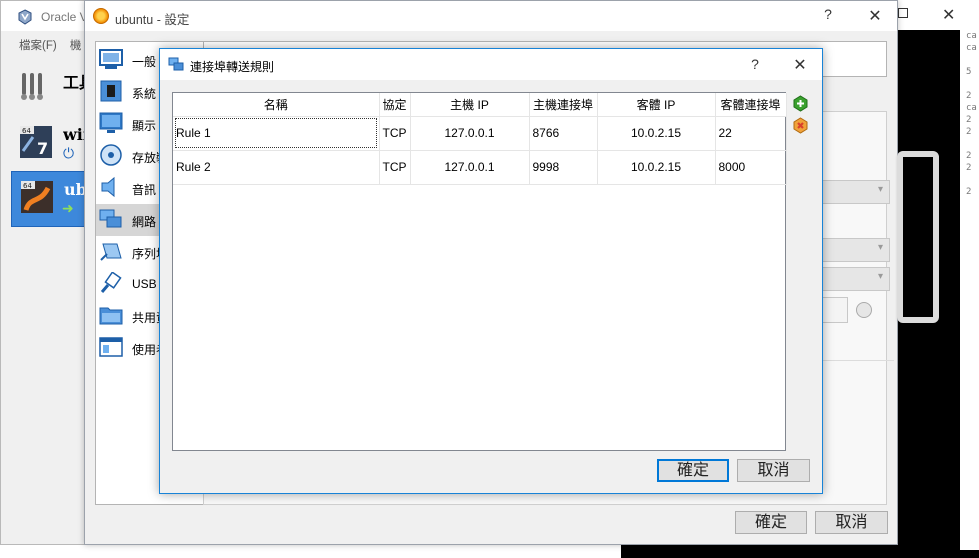 This screenshot has height=558, width=979. Describe the element at coordinates (38, 46) in the screenshot. I see `menu-file: 檔案(F)` at that location.